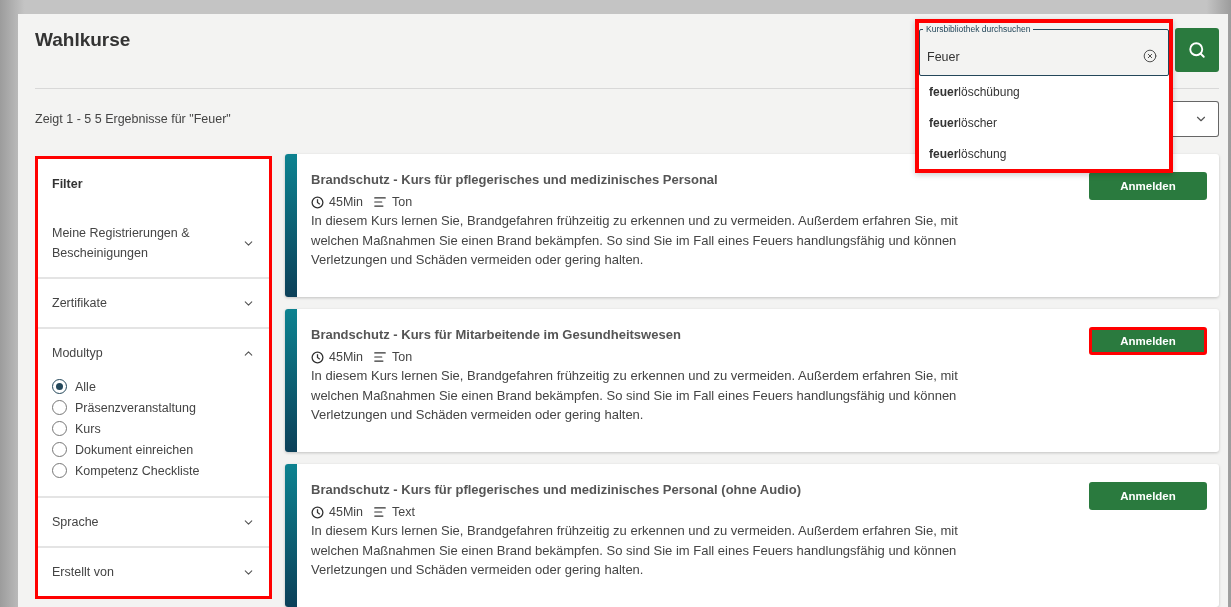 Image resolution: width=1231 pixels, height=607 pixels. I want to click on clear-button, so click(1150, 56).